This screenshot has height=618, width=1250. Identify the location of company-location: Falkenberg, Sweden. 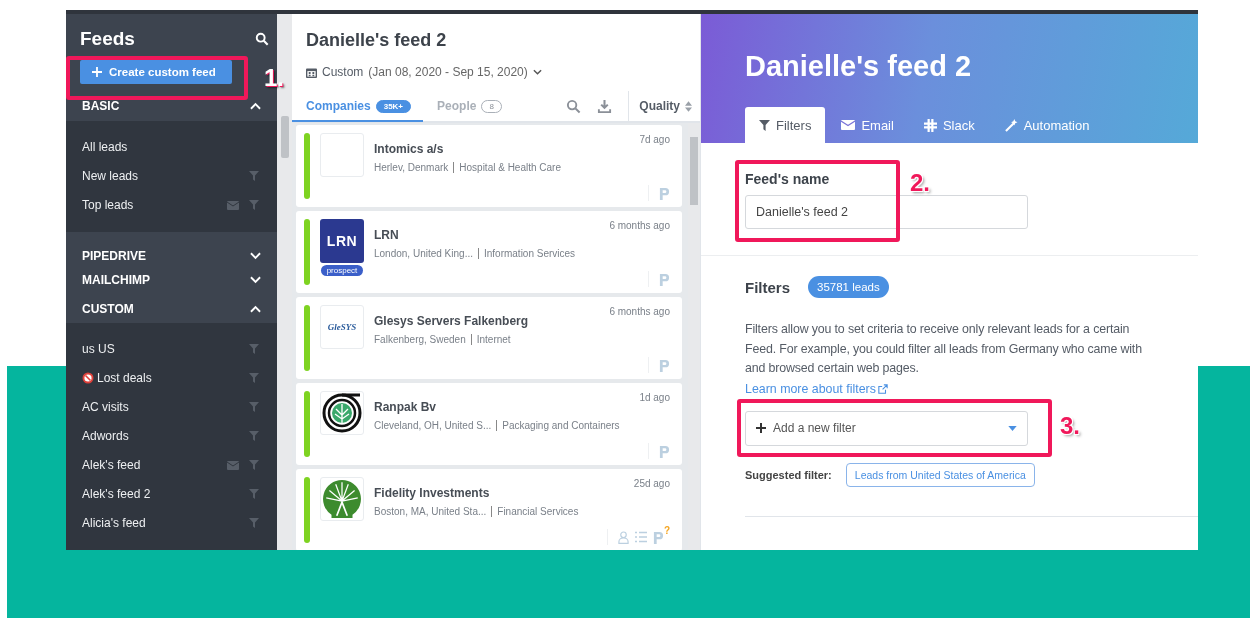
(420, 339).